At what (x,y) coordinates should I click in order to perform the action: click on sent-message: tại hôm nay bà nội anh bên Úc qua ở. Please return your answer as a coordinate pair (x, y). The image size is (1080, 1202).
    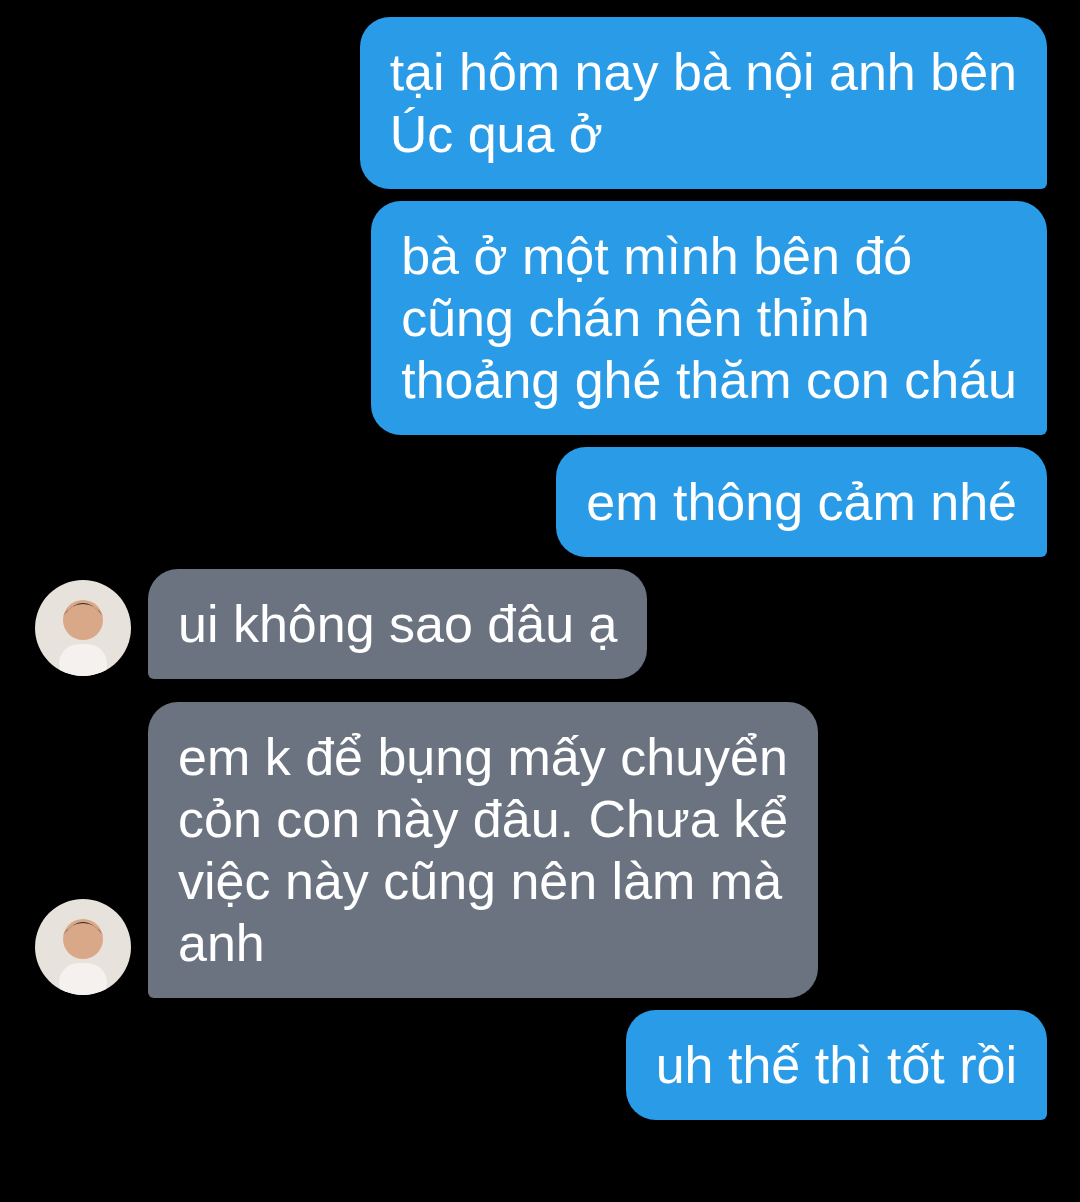
    Looking at the image, I should click on (703, 103).